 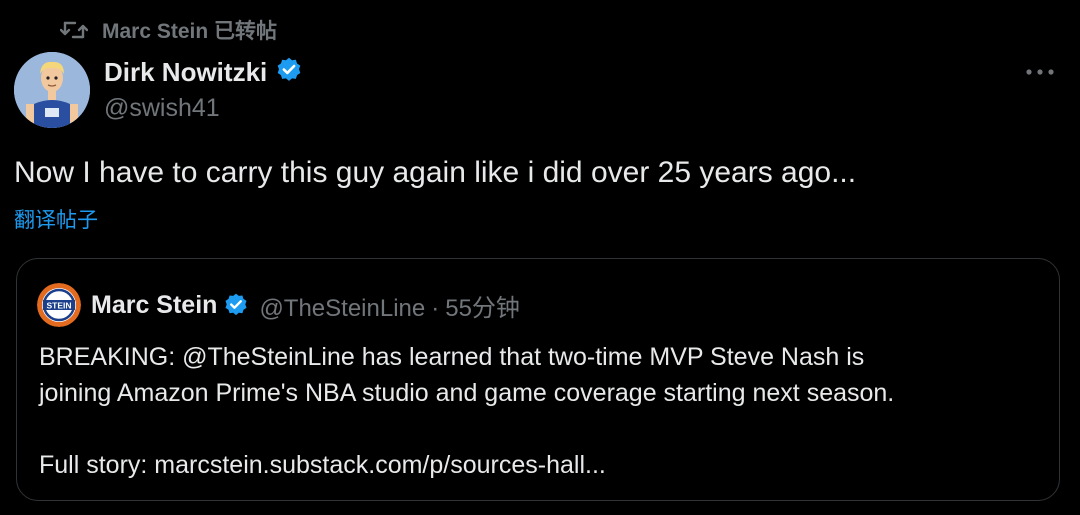 What do you see at coordinates (154, 304) in the screenshot?
I see `quote-author-name: Marc Stein` at bounding box center [154, 304].